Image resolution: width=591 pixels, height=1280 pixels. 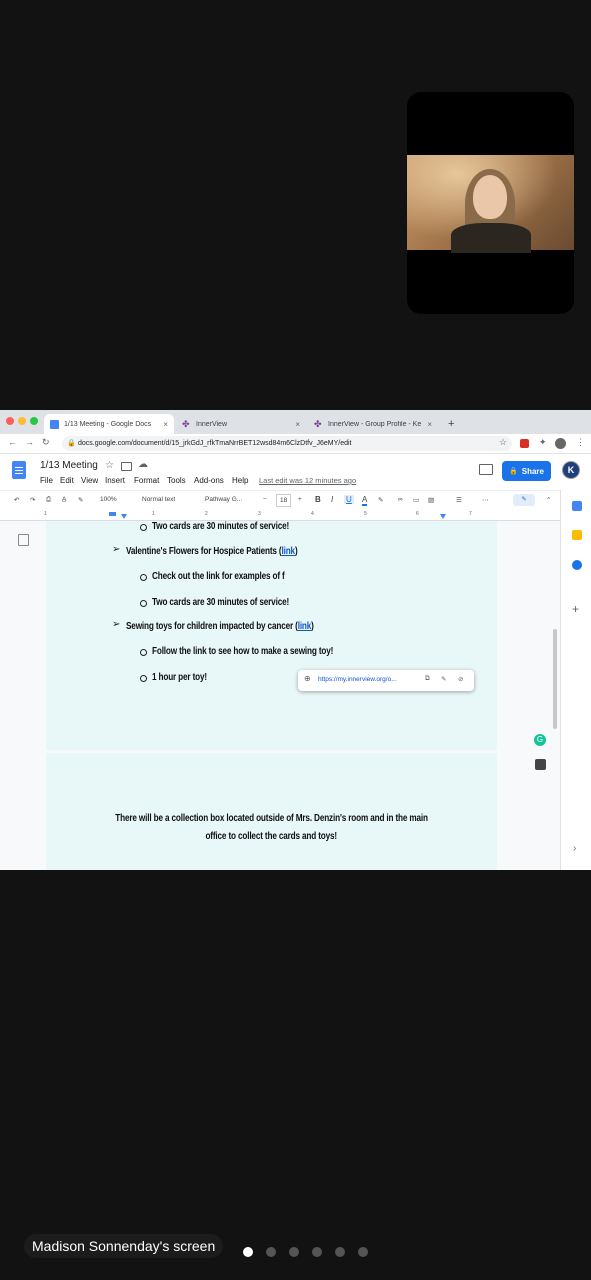 I want to click on remove-link-icon: ⊘, so click(x=460, y=679).